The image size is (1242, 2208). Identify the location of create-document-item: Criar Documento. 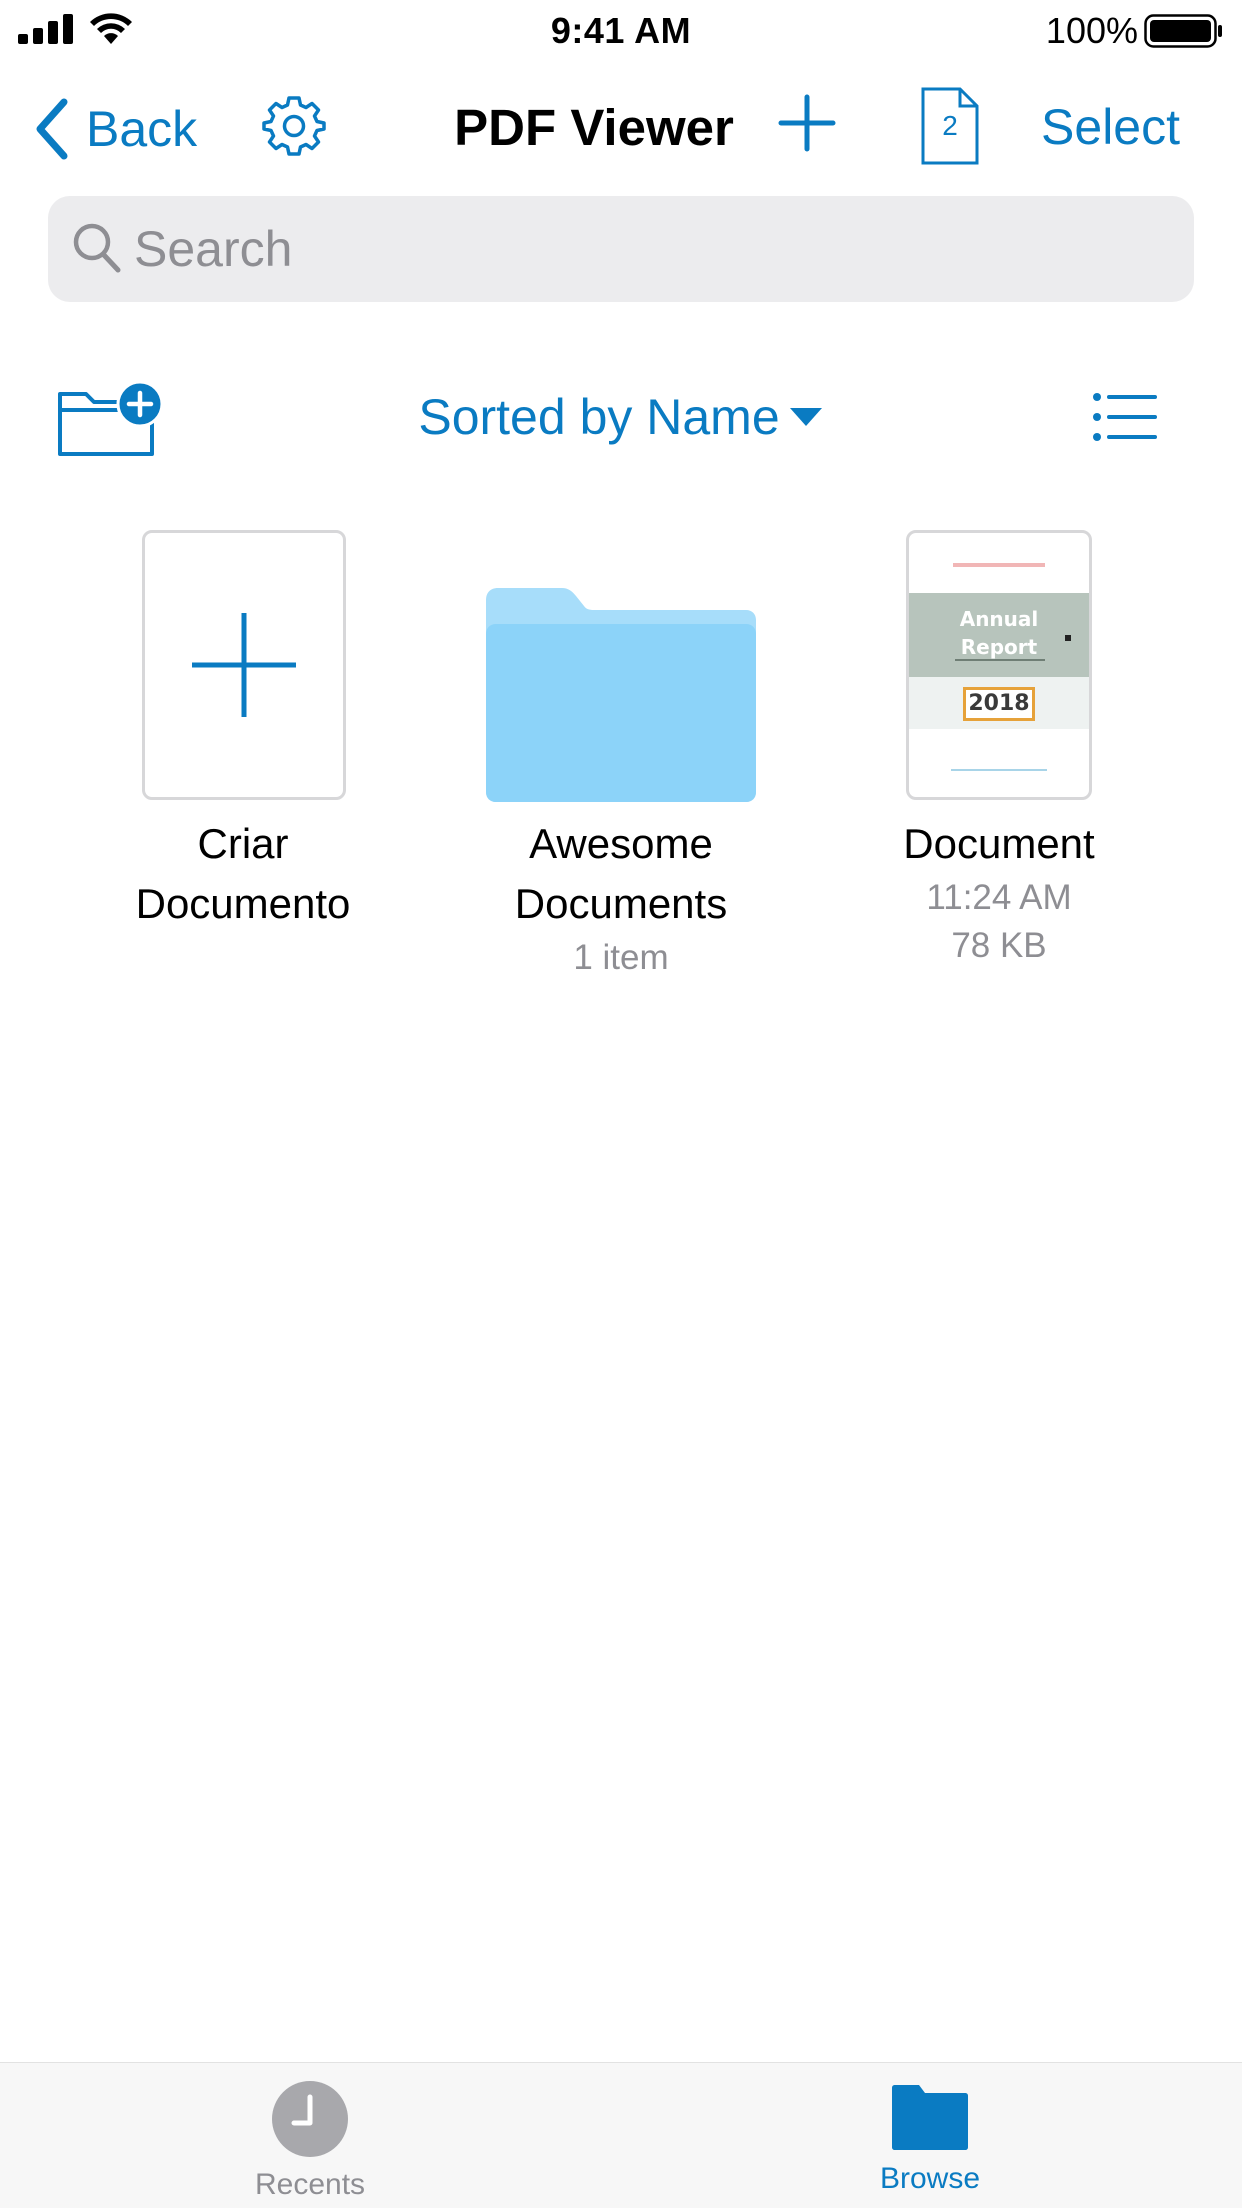
(243, 732).